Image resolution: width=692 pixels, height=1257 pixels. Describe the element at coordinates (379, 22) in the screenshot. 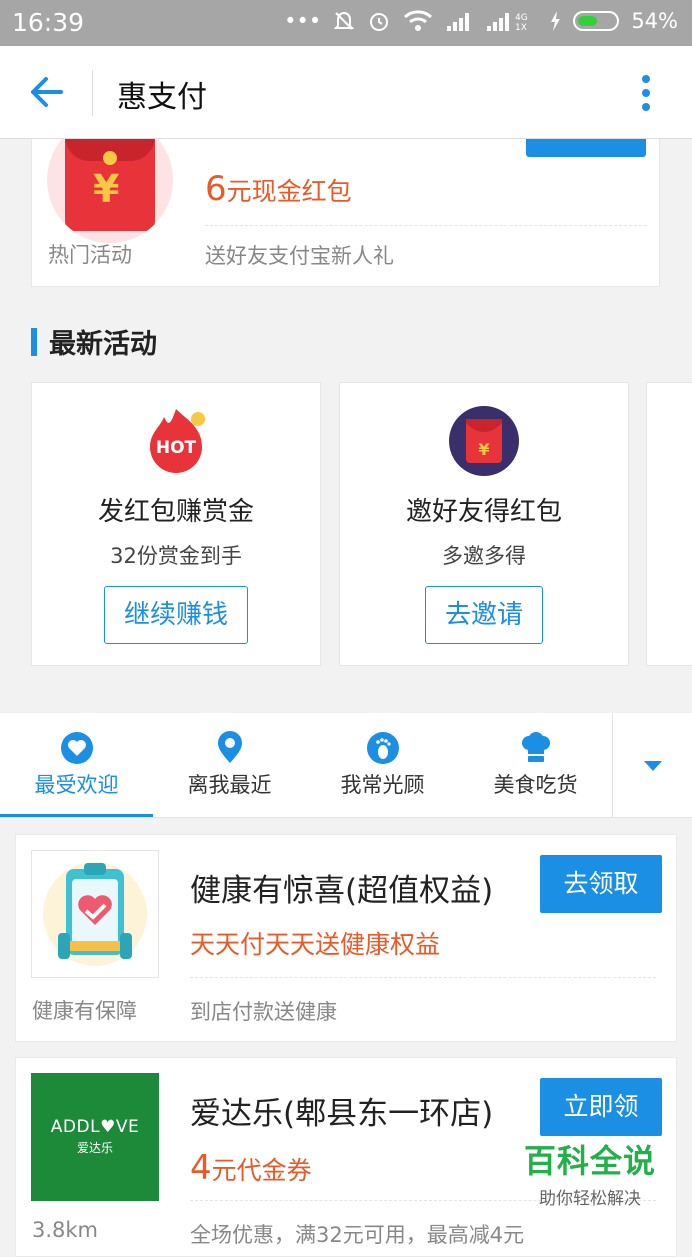

I see `alarm-icon` at that location.